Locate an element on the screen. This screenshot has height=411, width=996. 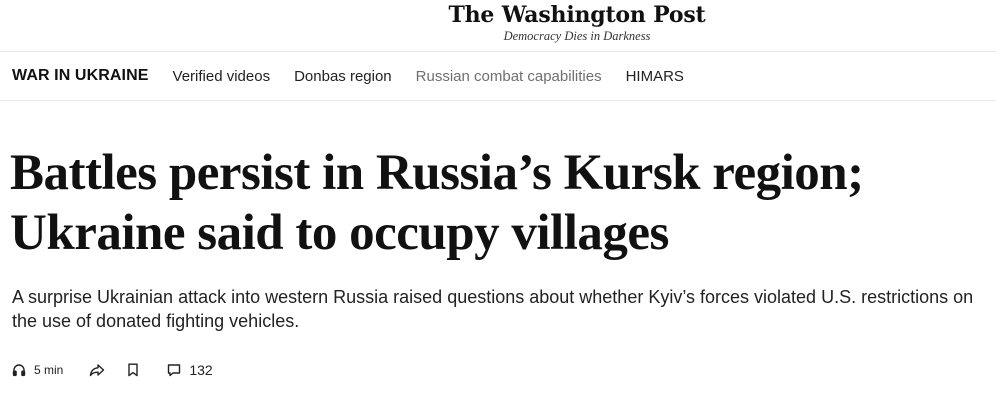
comments-count: 132 is located at coordinates (201, 370).